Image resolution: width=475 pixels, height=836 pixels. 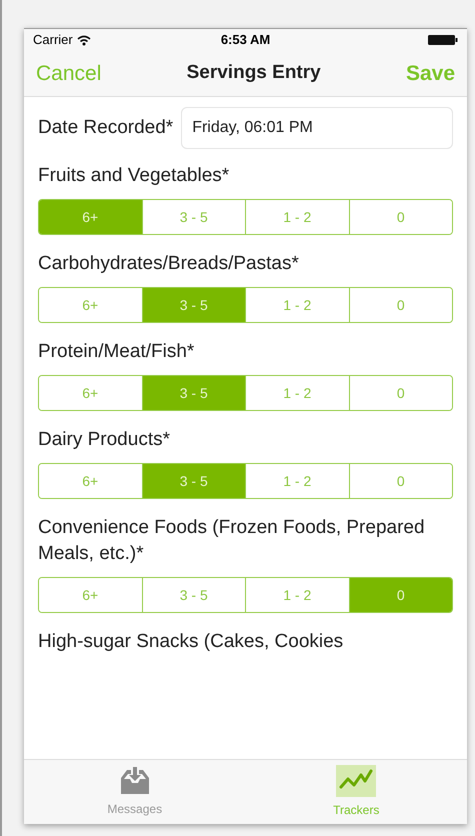 I want to click on segment-option: 6+, so click(x=90, y=217).